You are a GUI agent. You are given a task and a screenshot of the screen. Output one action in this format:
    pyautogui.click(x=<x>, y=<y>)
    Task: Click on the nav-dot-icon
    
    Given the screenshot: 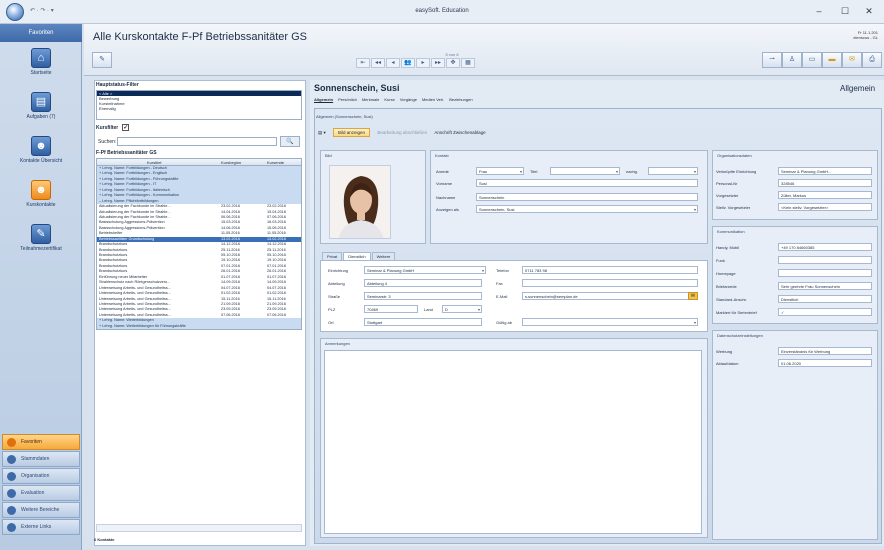 What is the action you would take?
    pyautogui.click(x=11, y=493)
    